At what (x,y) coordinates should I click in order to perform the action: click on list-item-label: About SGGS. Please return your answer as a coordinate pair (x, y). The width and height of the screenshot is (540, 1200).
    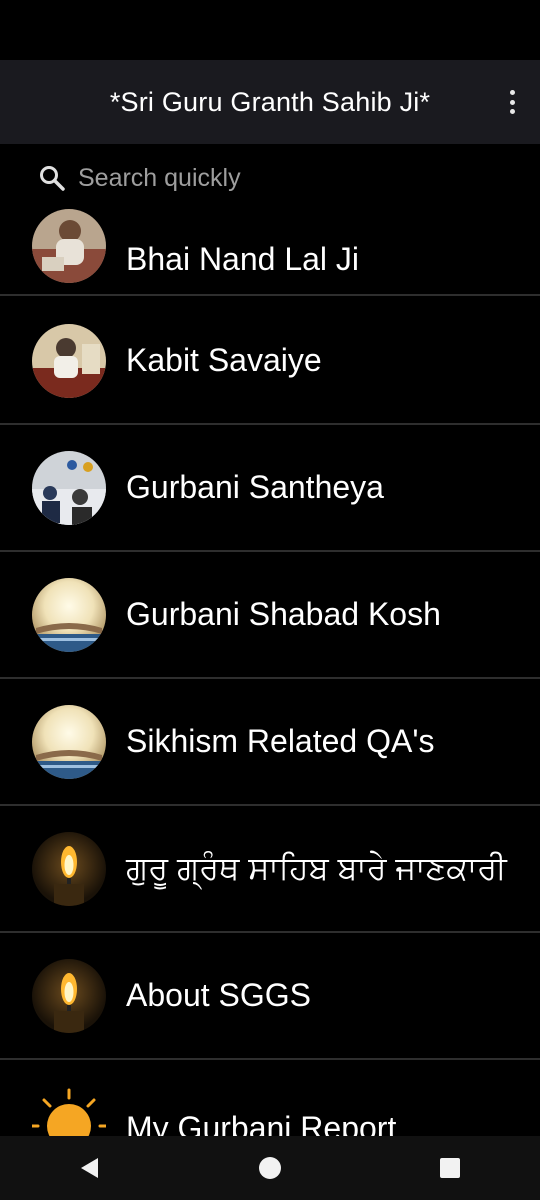
    Looking at the image, I should click on (218, 995).